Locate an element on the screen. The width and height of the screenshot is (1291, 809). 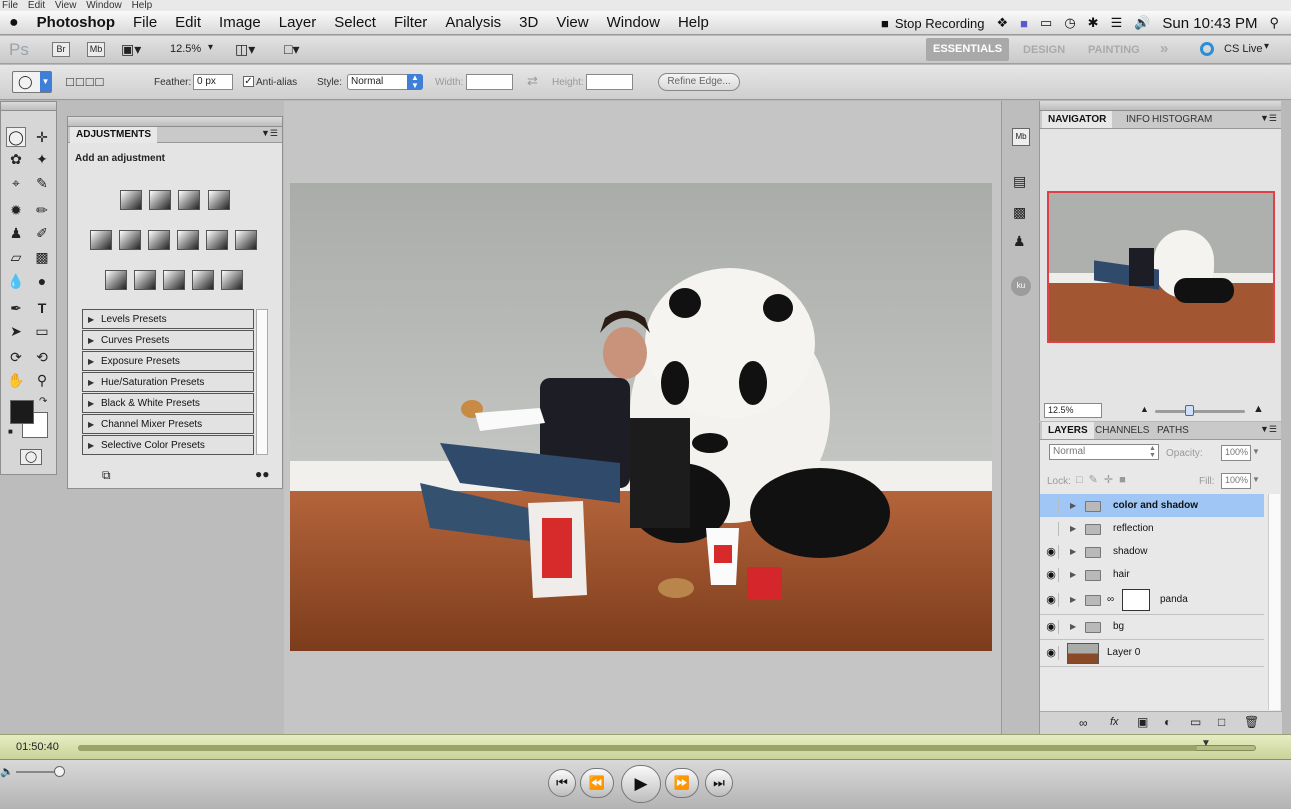
blend-mode-arrows-icon: ▲ ▼ is located at coordinates (1152, 452).